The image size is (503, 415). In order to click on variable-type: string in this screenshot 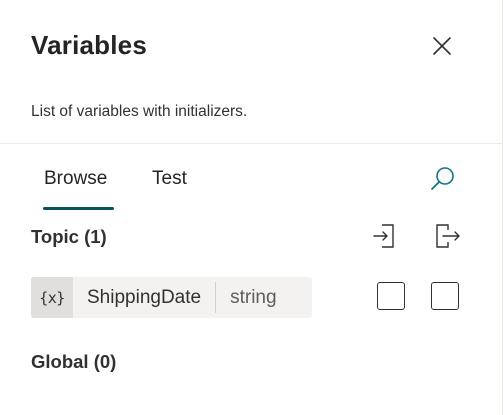, I will do `click(253, 297)`.